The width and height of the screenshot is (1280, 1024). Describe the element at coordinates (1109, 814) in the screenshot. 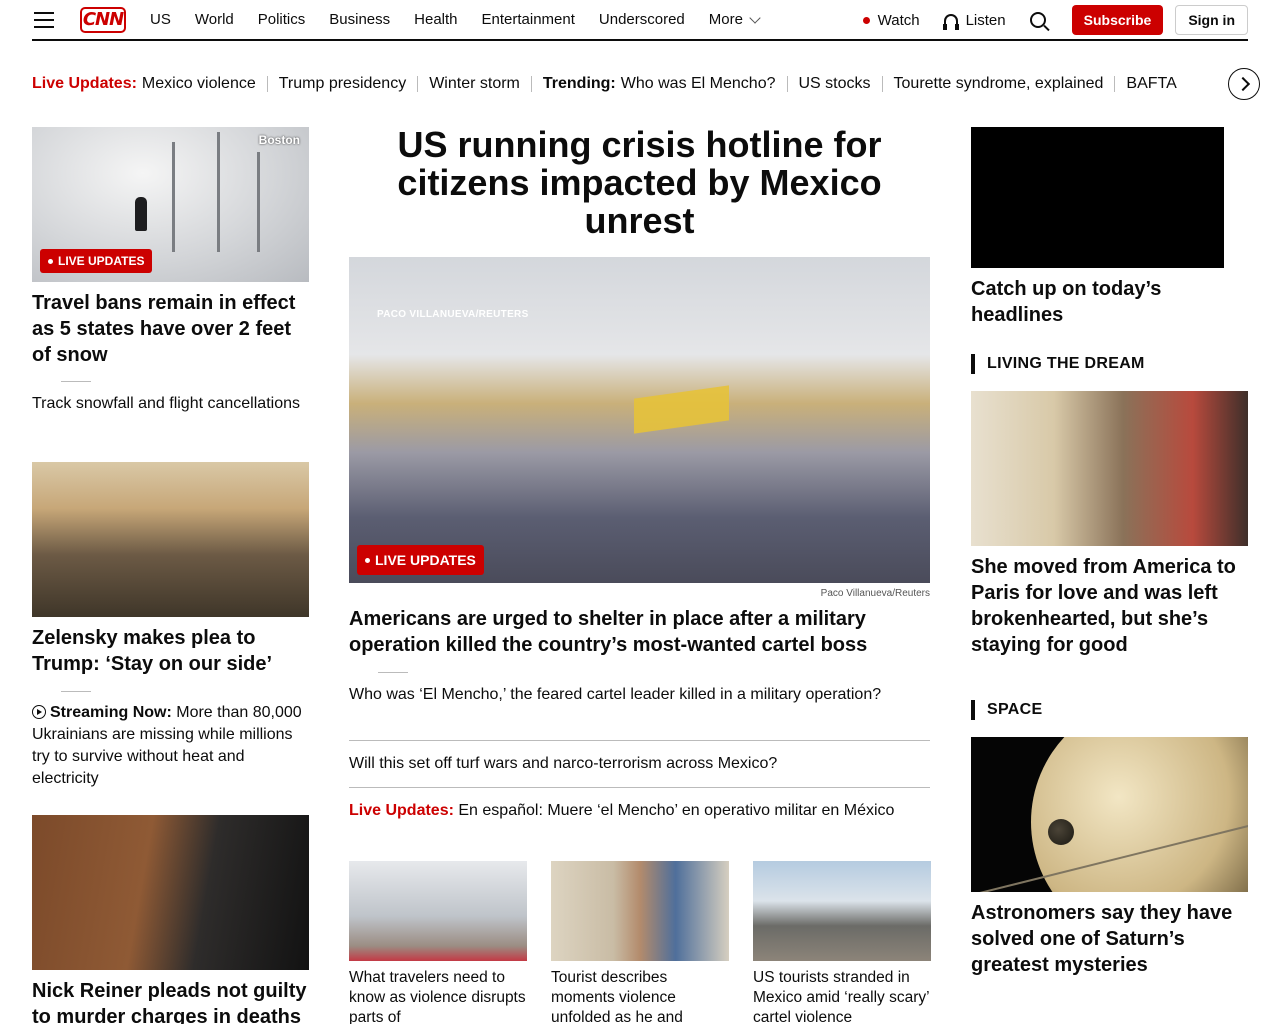

I see `saturn-image` at that location.